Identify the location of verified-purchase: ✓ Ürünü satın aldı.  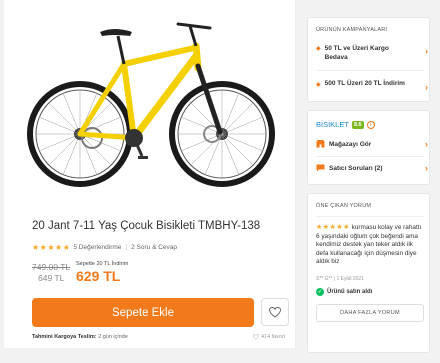
(344, 292).